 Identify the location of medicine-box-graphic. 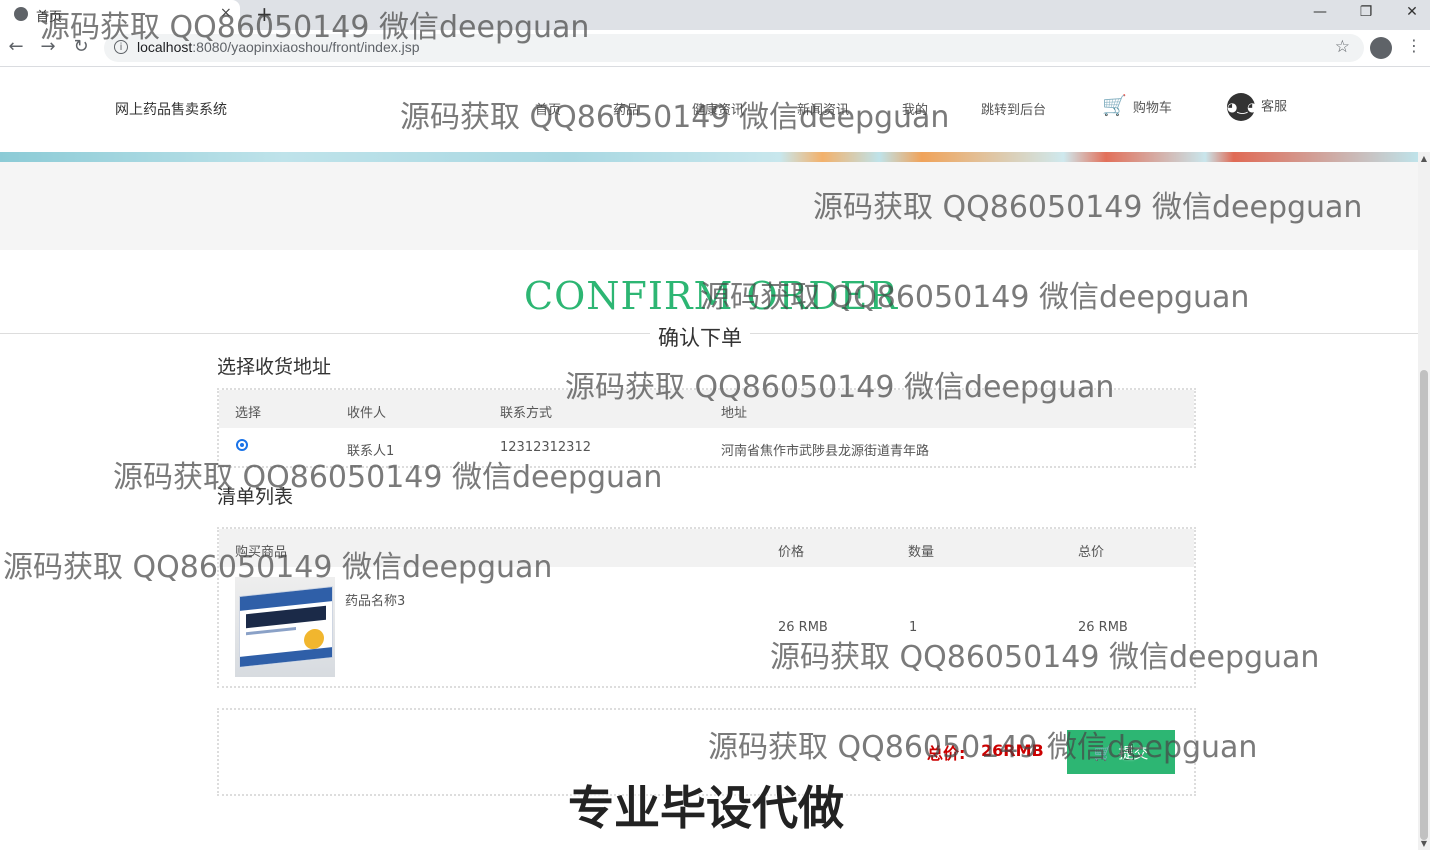
(286, 627).